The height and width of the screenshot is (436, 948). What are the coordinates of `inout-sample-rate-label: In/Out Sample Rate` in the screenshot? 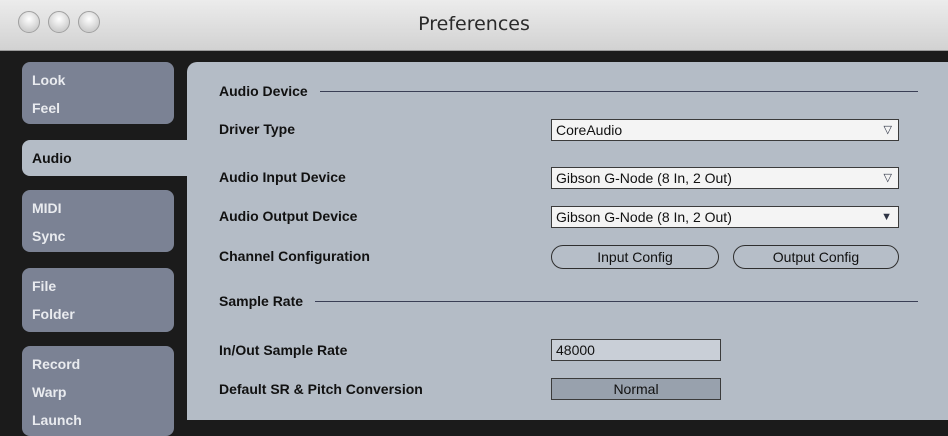 It's located at (283, 350).